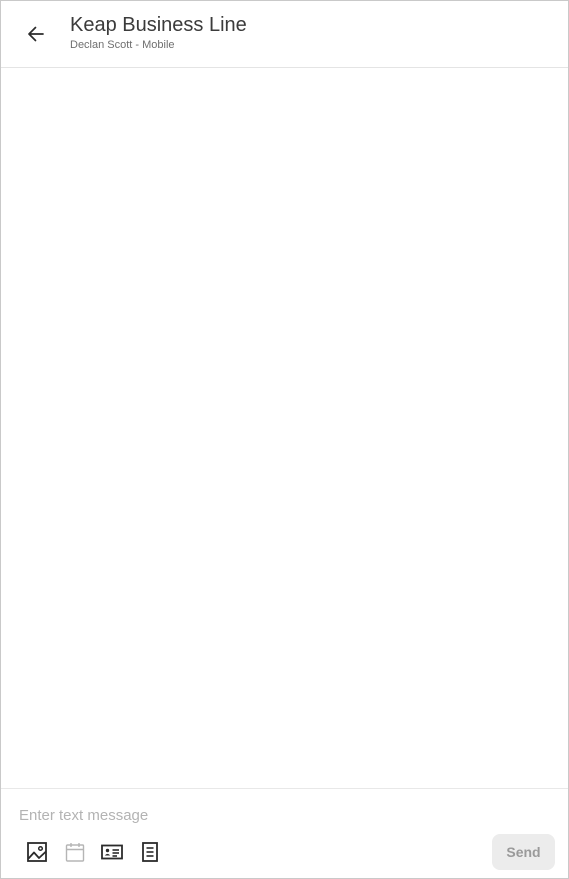  What do you see at coordinates (523, 852) in the screenshot?
I see `send-button: Send` at bounding box center [523, 852].